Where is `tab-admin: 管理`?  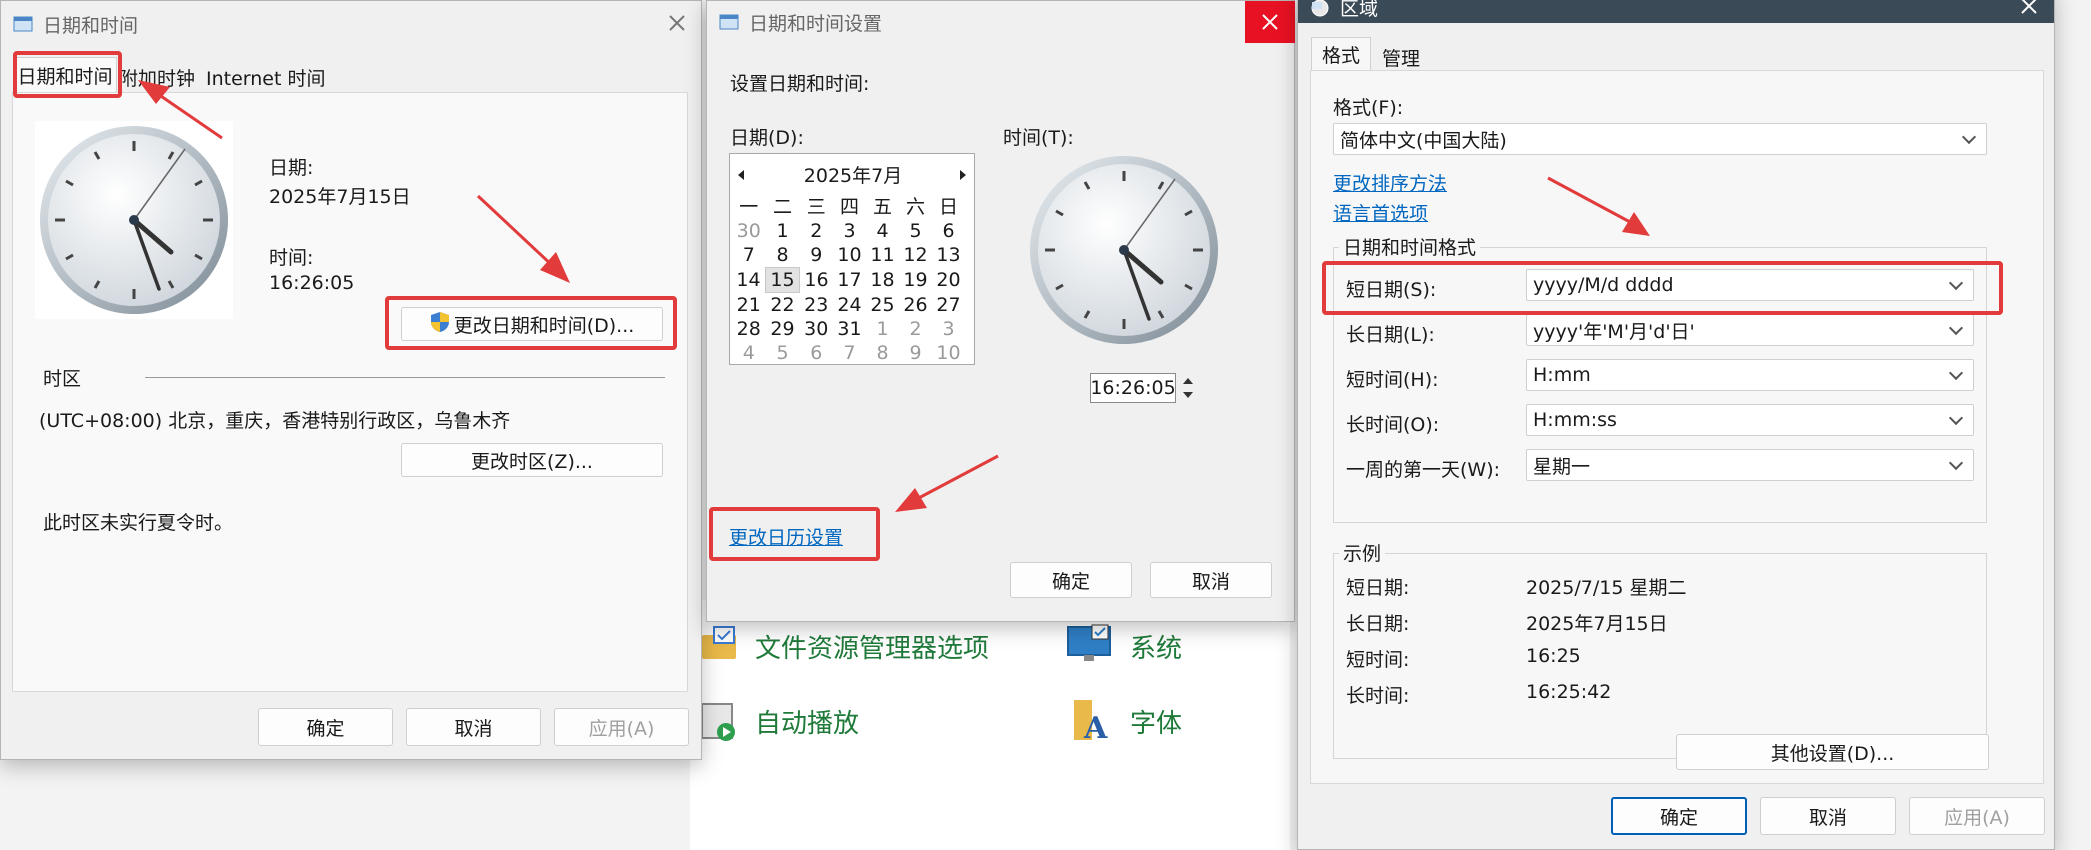 tab-admin: 管理 is located at coordinates (1401, 57).